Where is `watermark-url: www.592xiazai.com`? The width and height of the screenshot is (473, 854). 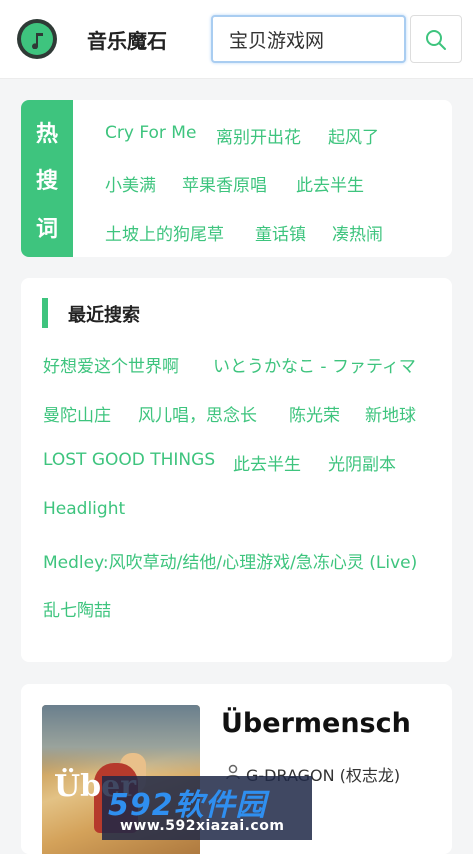
watermark-url: www.592xiazai.com is located at coordinates (202, 826).